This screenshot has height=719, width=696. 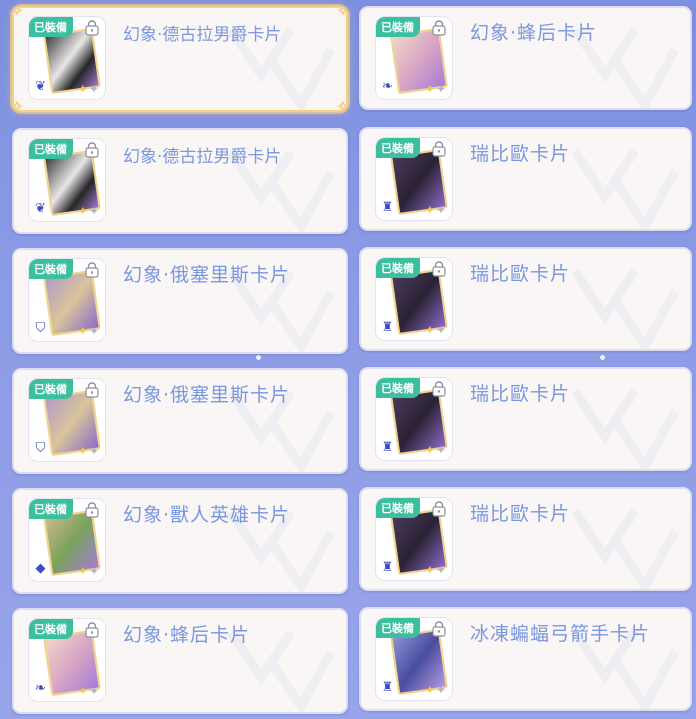 I want to click on card-thumbnail: 已裝備 ◆ ✦ ✦, so click(x=67, y=540).